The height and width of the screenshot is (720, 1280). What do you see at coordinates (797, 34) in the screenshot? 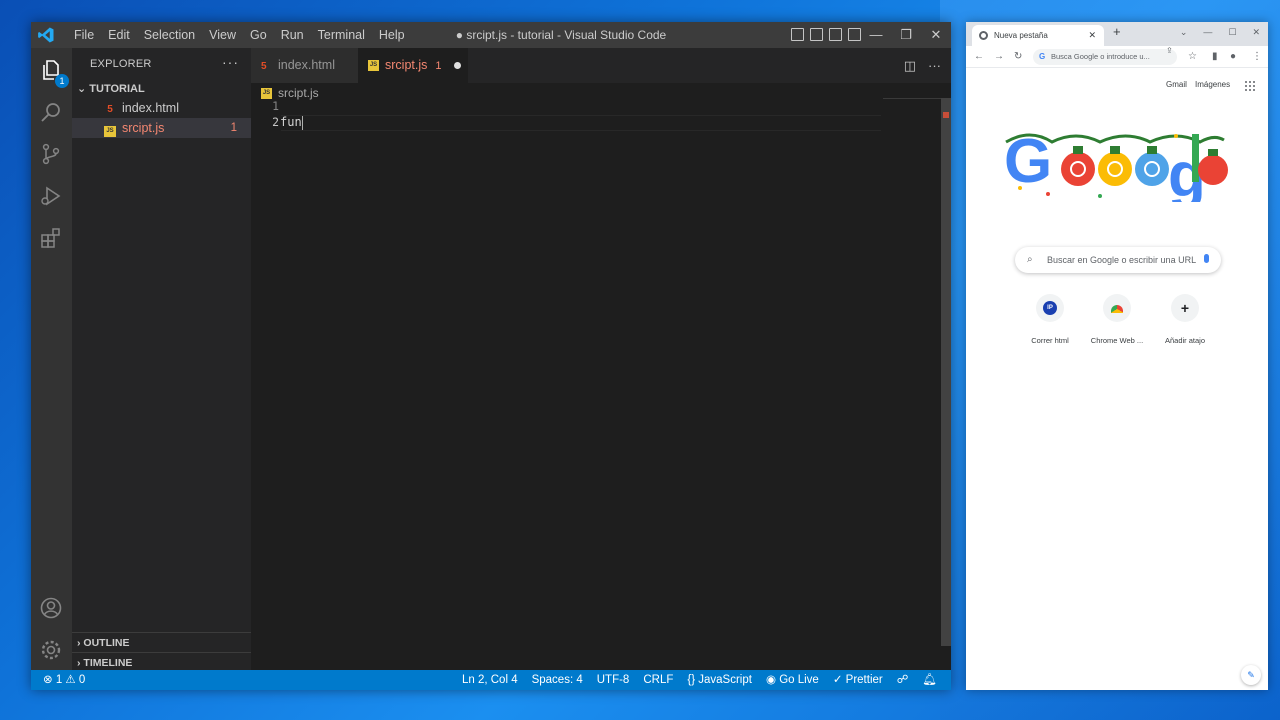
I see `toggle-sidebar-icon` at bounding box center [797, 34].